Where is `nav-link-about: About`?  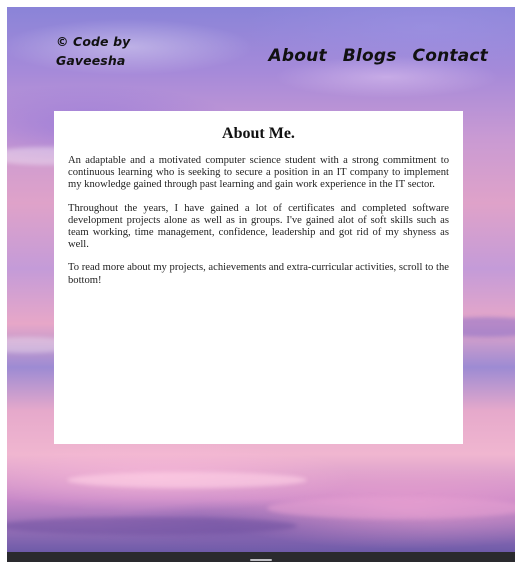
nav-link-about: About is located at coordinates (298, 56).